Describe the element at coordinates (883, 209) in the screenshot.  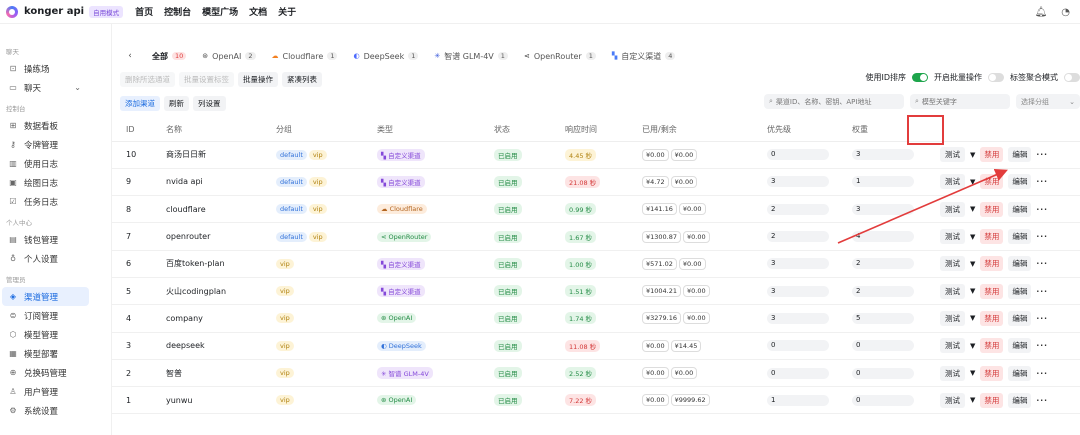
I see `weight-input: 3` at that location.